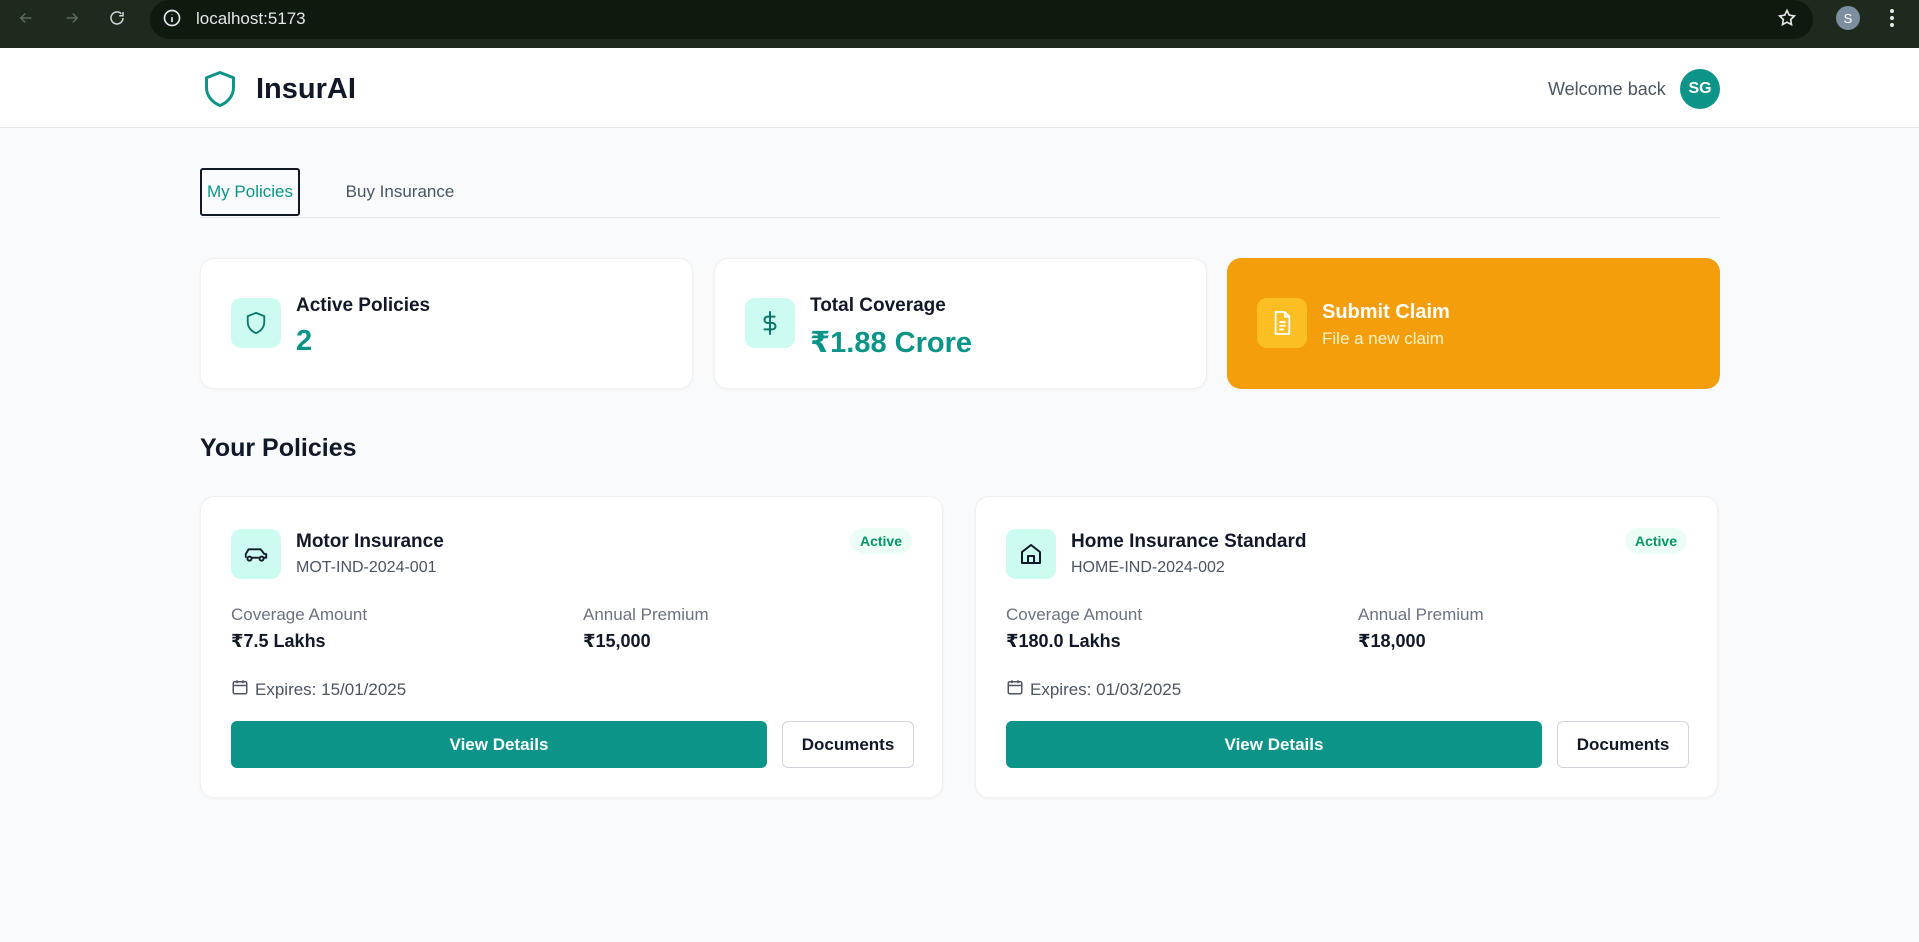  Describe the element at coordinates (1189, 541) in the screenshot. I see `policy-name: Home Insurance Standard` at that location.